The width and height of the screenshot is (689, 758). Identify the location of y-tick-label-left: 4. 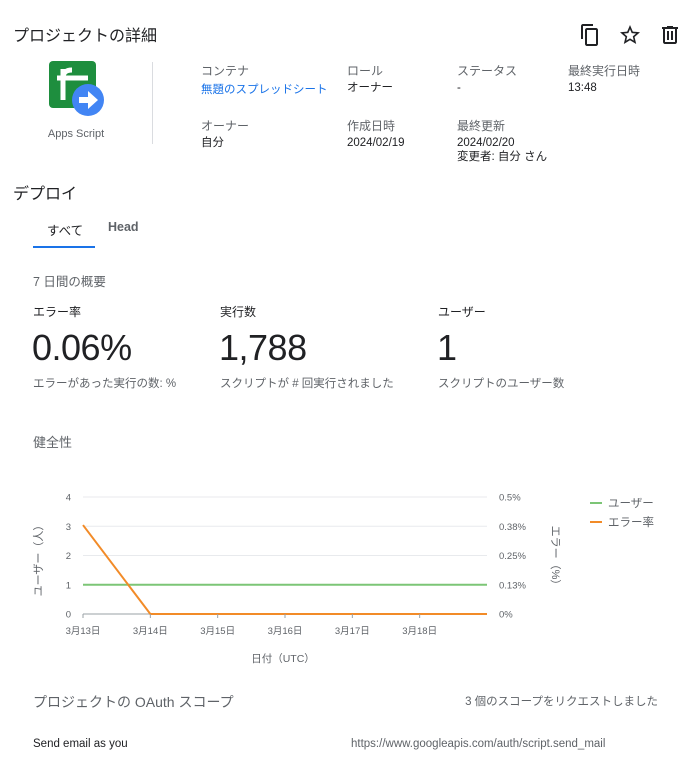
(68, 498).